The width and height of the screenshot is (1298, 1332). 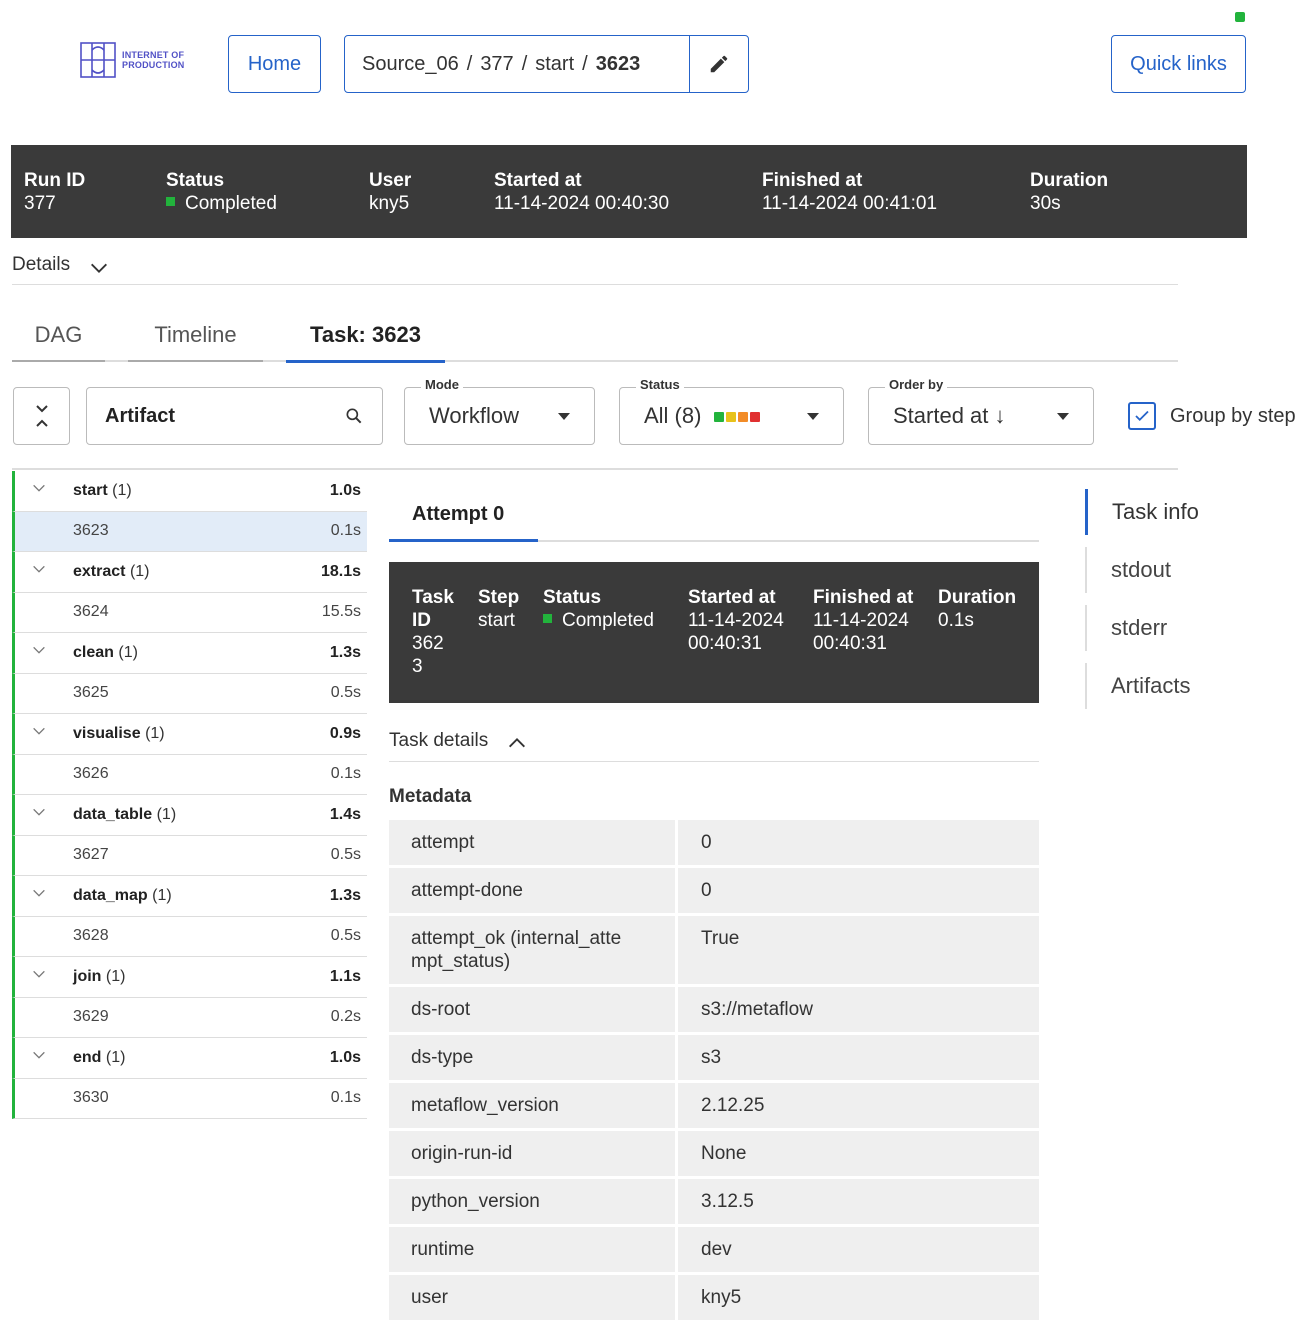 I want to click on nav-task-info: Task info, so click(x=1175, y=512).